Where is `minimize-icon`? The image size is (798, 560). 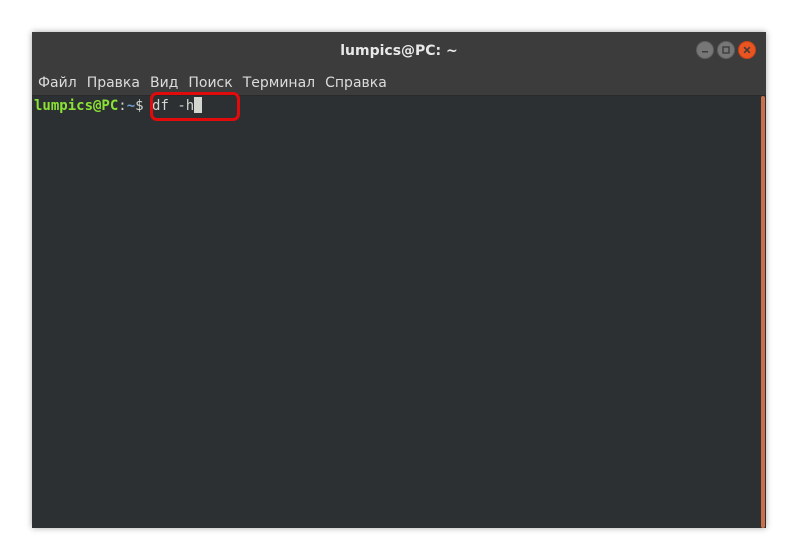
minimize-icon is located at coordinates (705, 52).